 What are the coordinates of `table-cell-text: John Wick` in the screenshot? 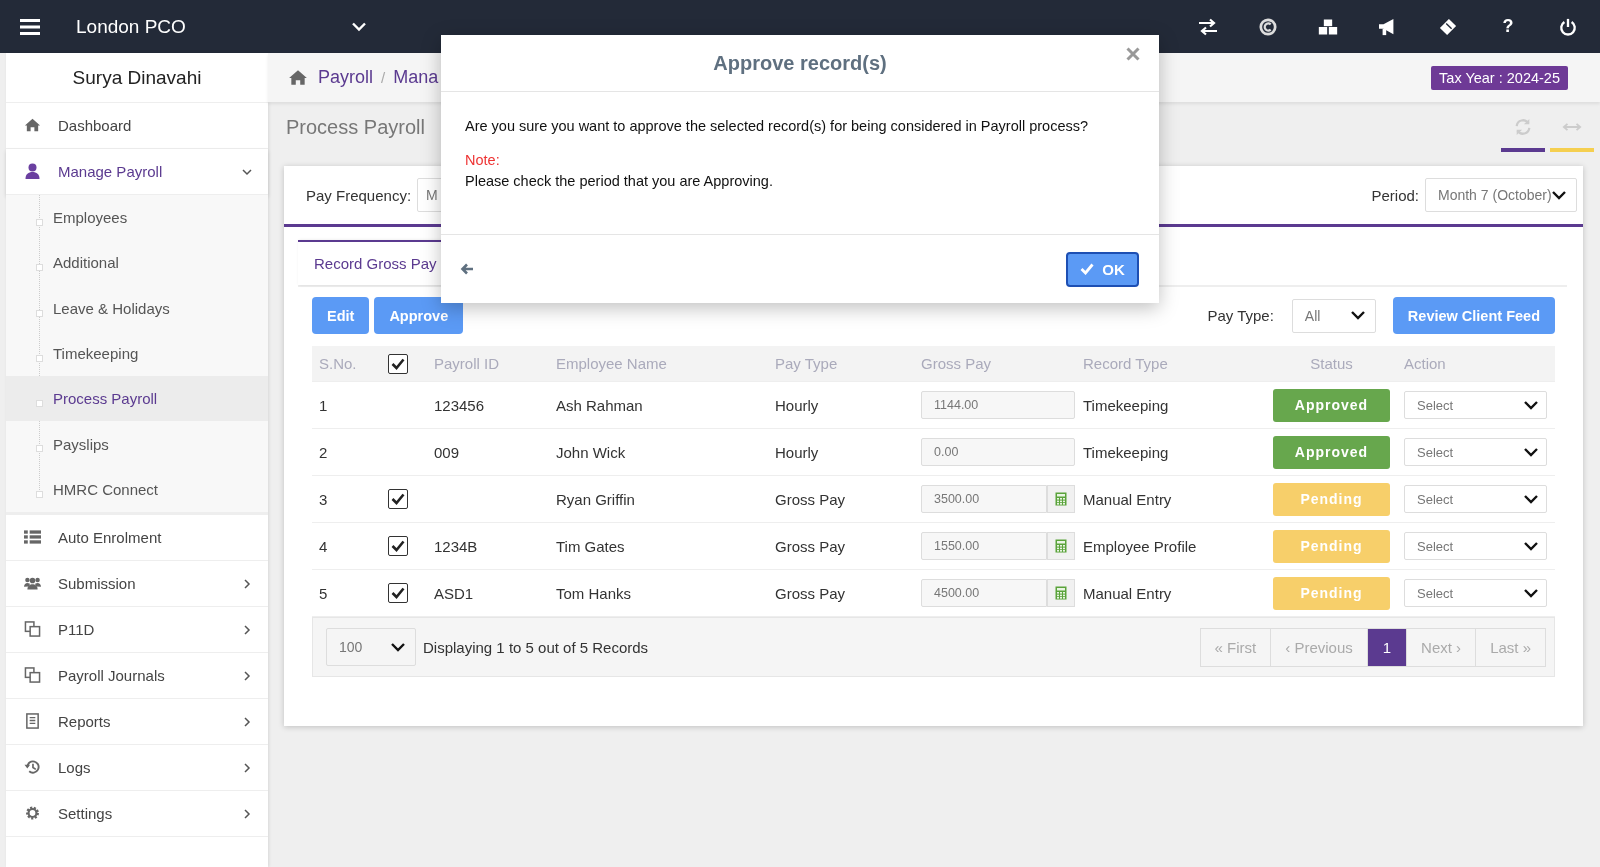 It's located at (591, 452).